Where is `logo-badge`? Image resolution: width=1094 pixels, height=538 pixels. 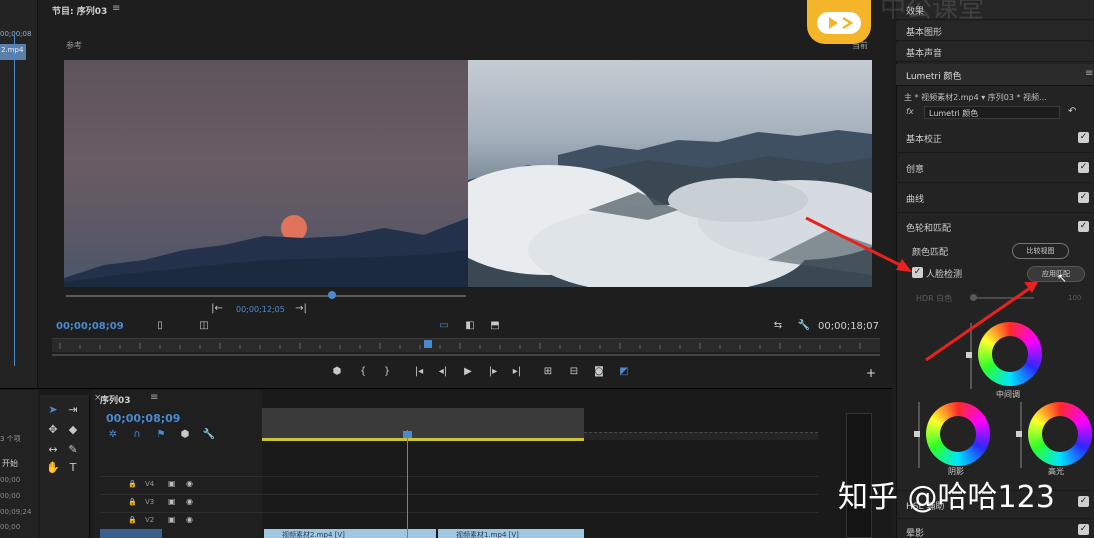 logo-badge is located at coordinates (839, 22).